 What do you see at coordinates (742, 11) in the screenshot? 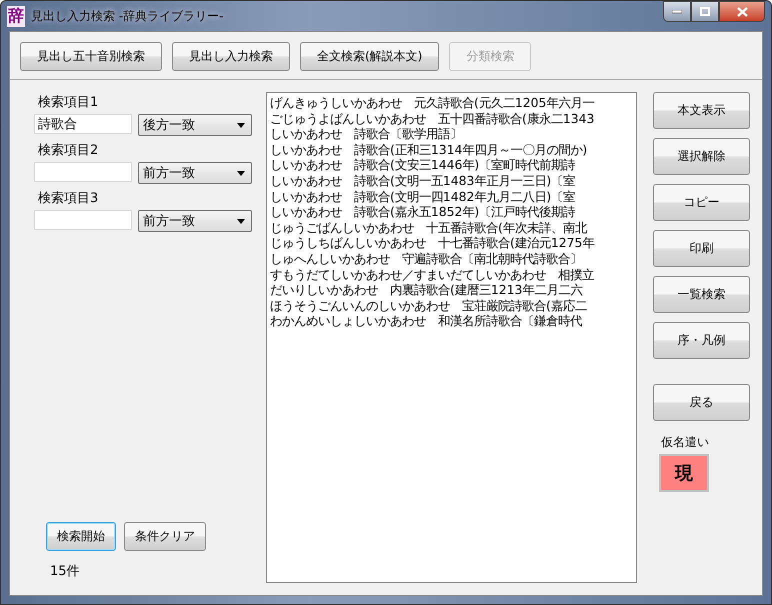
I see `close-icon` at bounding box center [742, 11].